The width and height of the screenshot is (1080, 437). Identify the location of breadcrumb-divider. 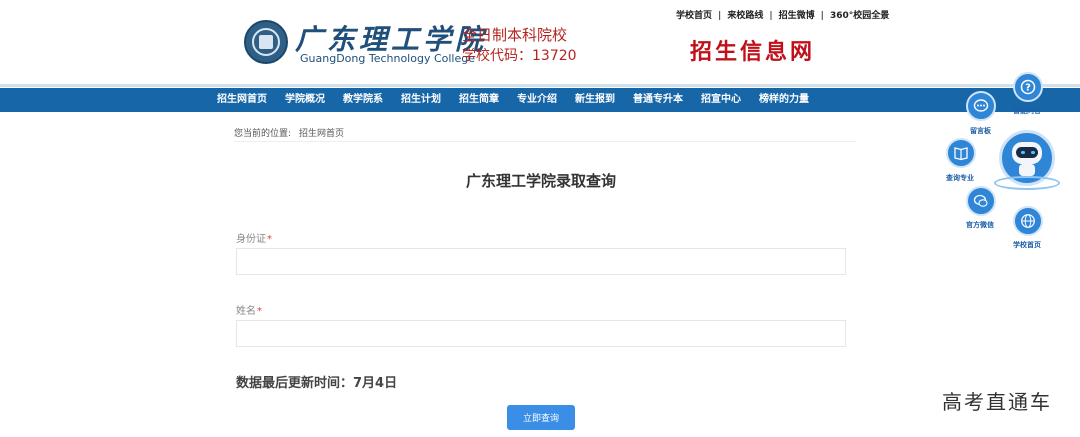
(545, 141).